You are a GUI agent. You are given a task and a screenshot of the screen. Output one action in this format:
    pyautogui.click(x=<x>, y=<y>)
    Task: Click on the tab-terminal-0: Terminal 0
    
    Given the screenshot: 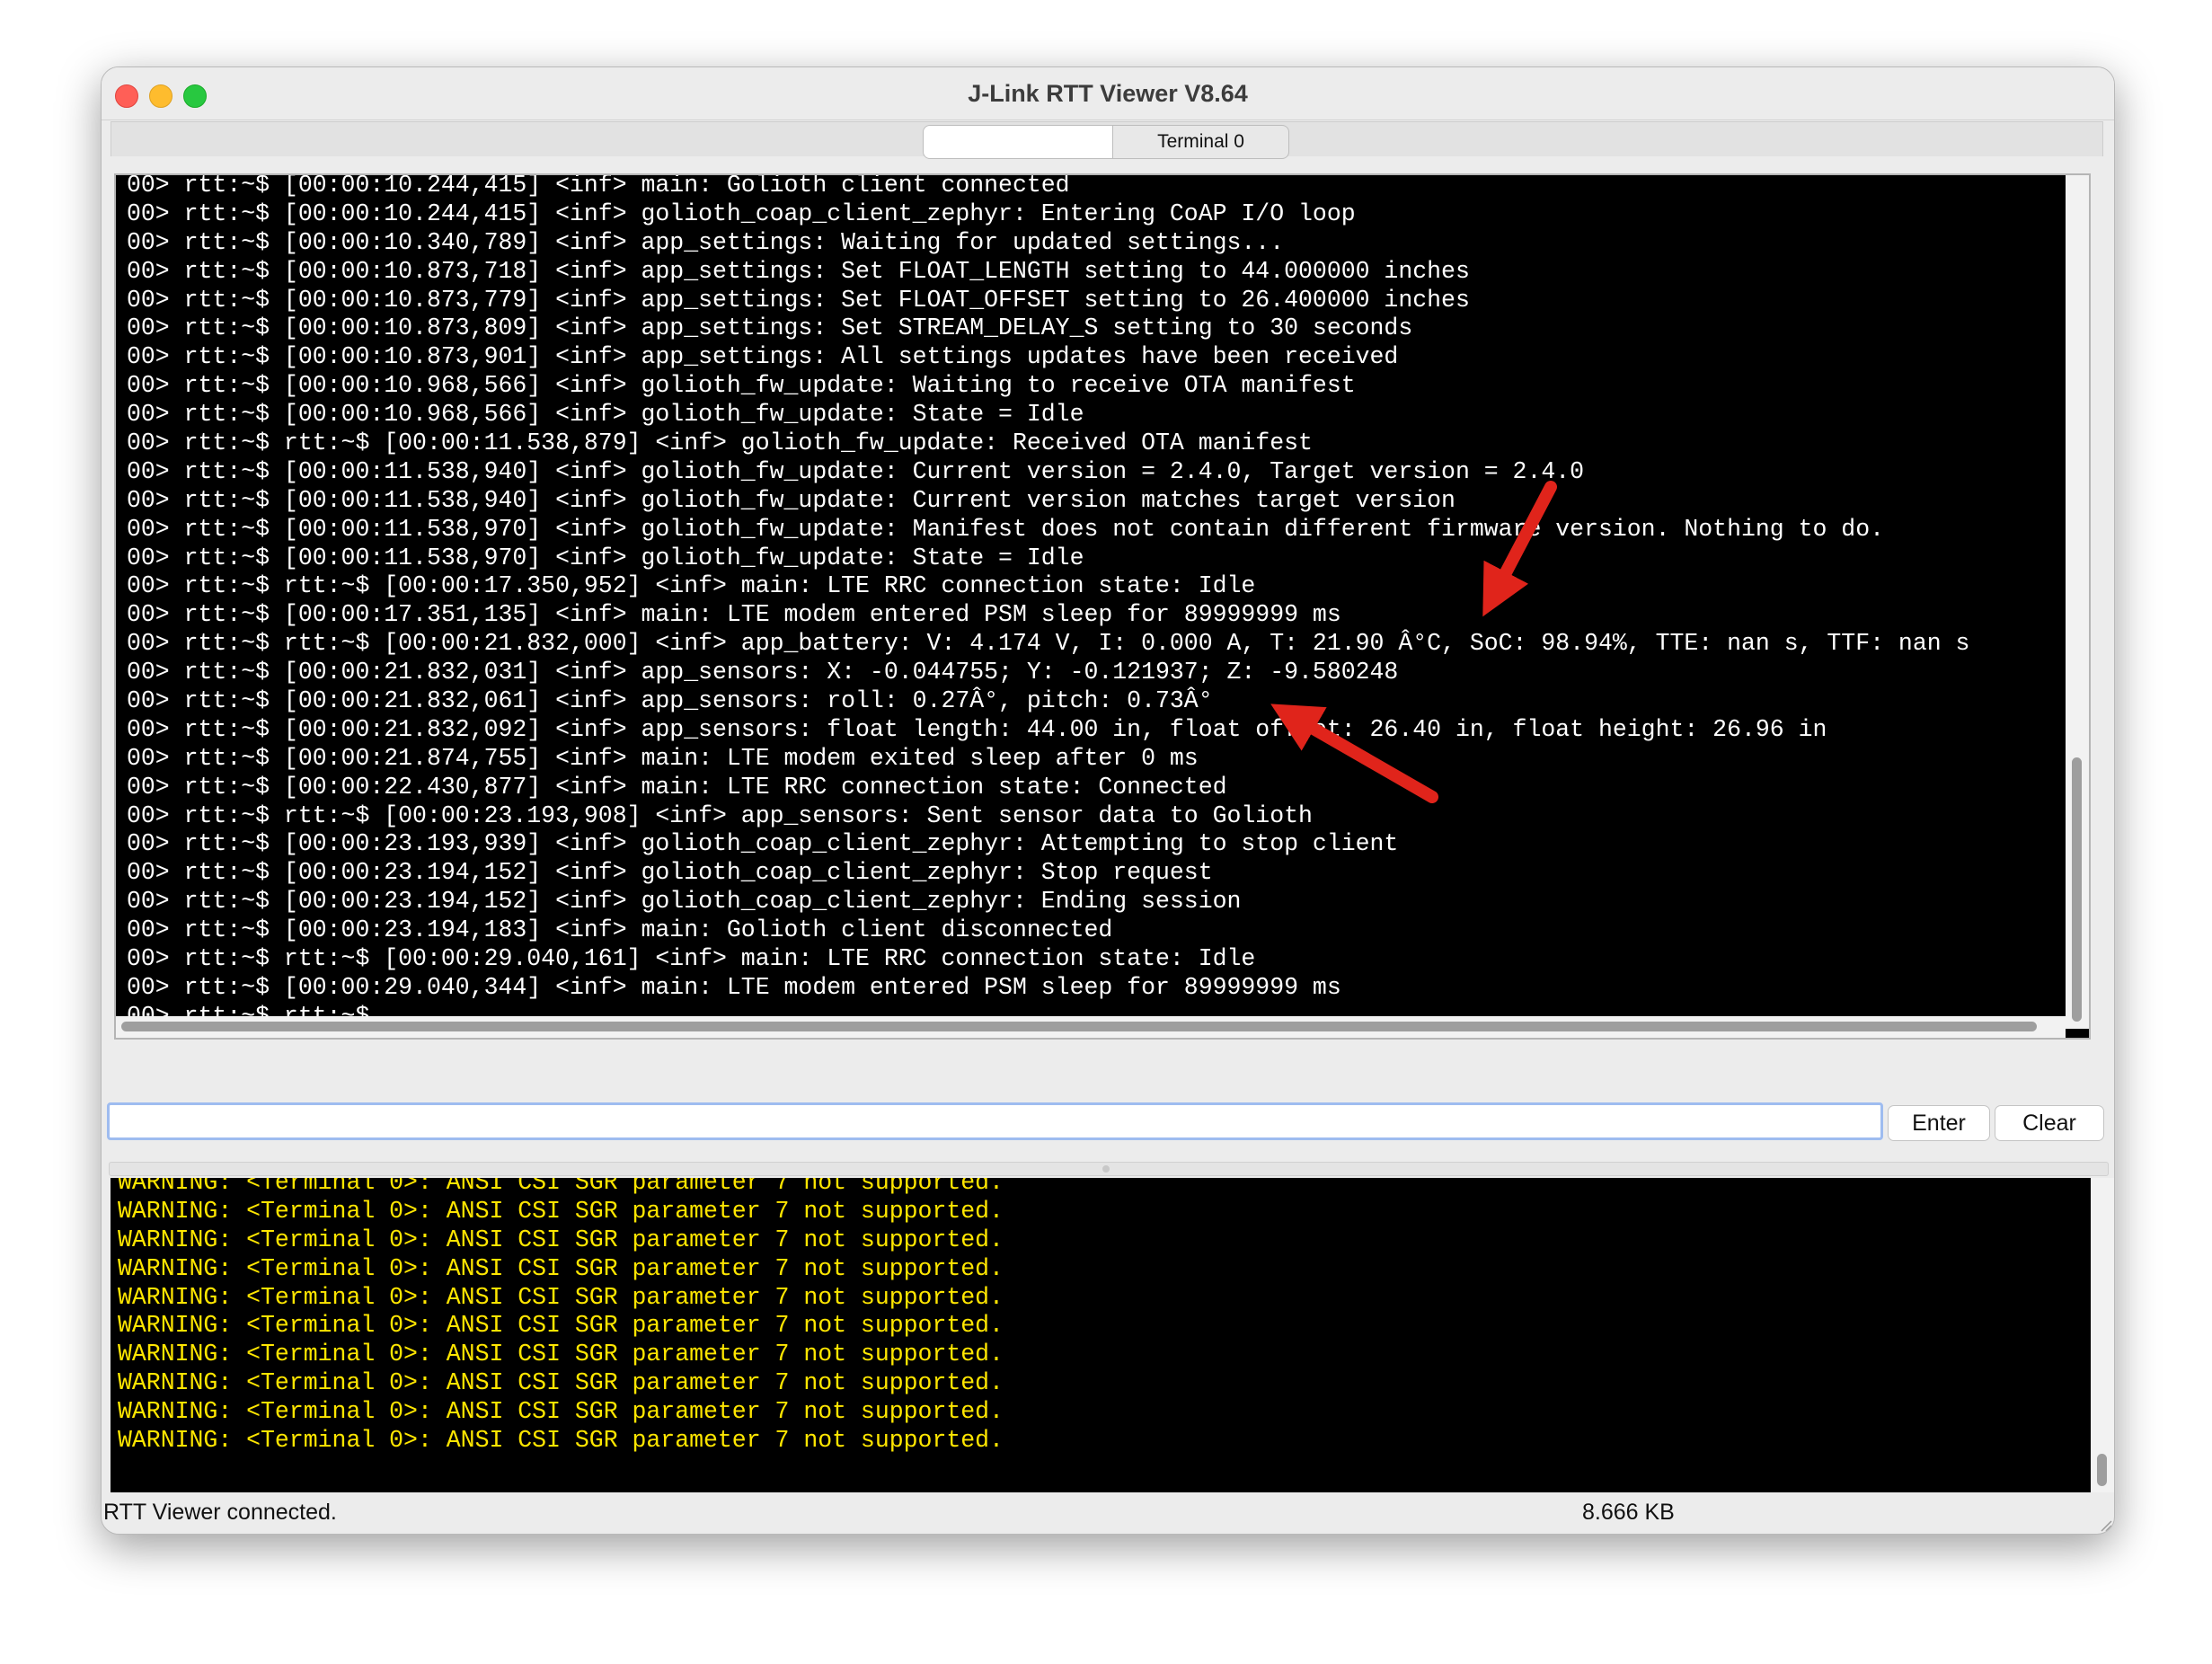 What is the action you would take?
    pyautogui.click(x=1201, y=142)
    